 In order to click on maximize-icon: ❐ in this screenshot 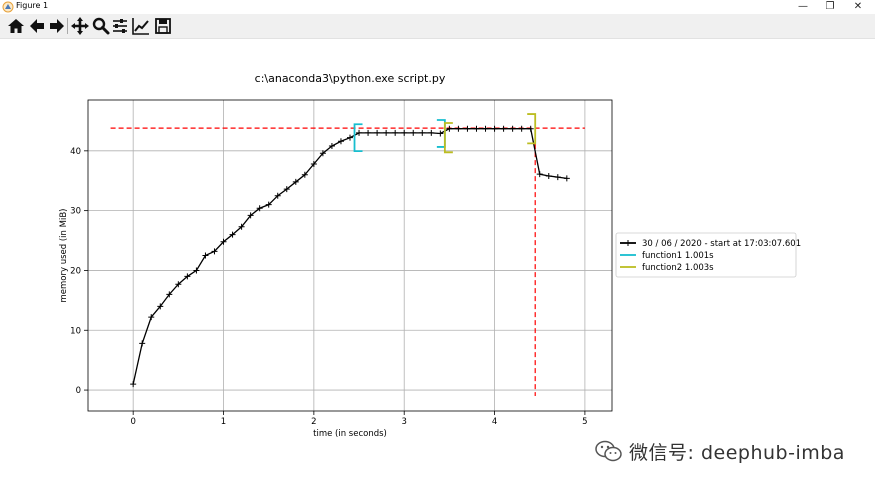, I will do `click(830, 7)`.